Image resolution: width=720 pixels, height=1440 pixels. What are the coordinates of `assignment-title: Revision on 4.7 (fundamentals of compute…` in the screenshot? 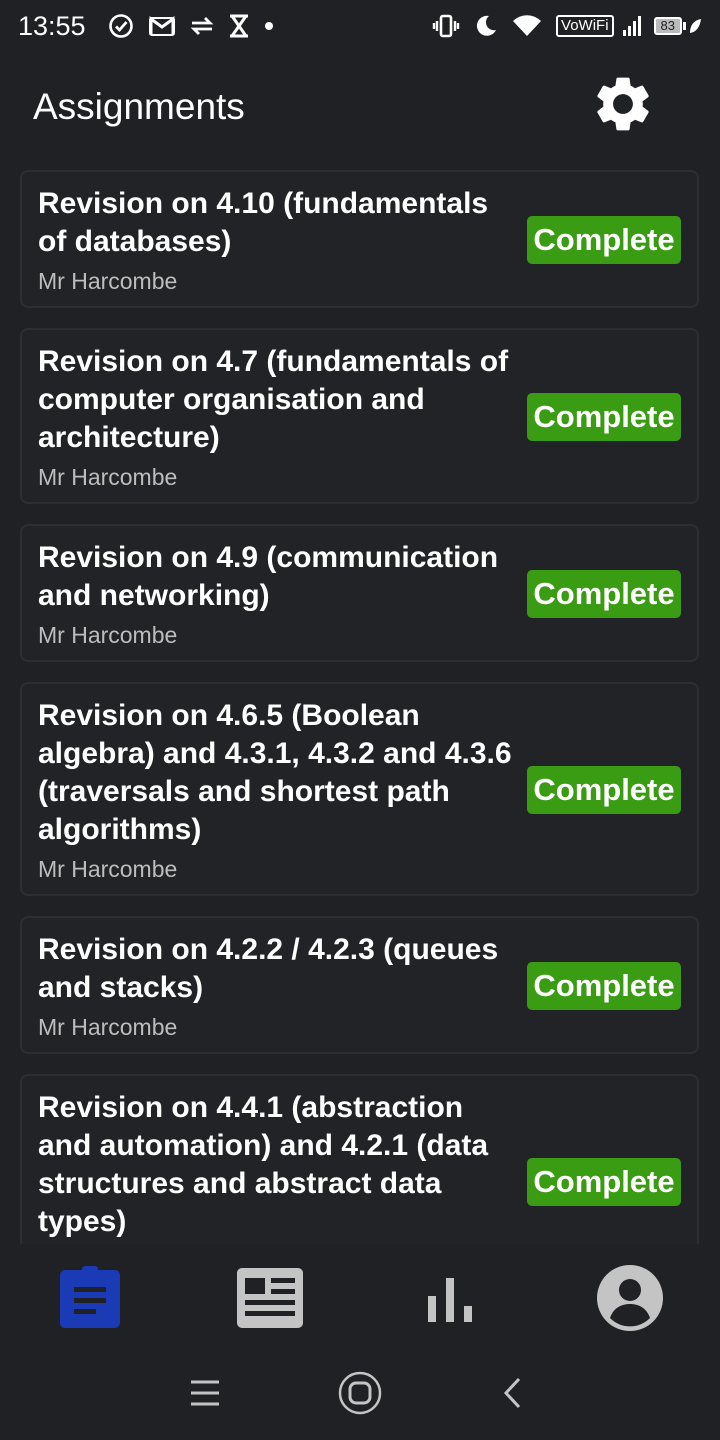 It's located at (273, 399).